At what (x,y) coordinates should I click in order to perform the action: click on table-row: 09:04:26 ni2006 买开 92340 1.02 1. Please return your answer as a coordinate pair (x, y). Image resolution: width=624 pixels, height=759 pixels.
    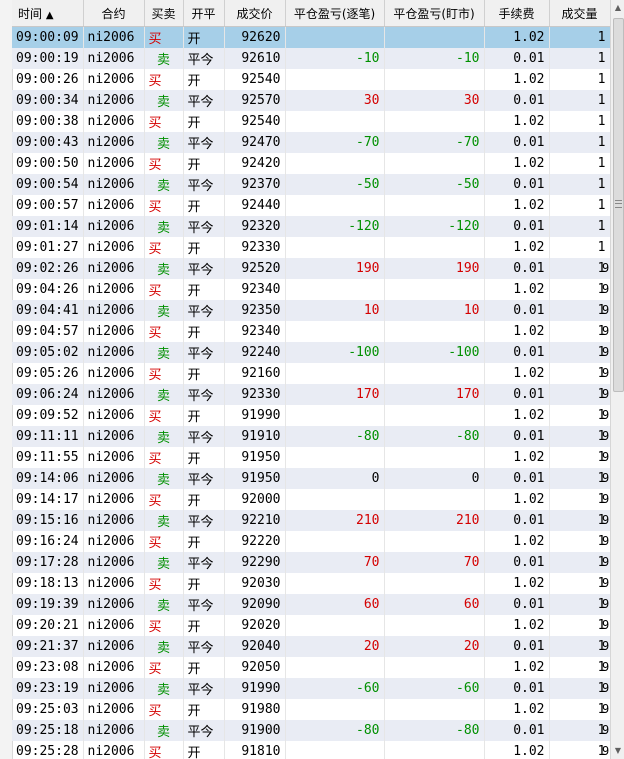
    Looking at the image, I should click on (311, 289).